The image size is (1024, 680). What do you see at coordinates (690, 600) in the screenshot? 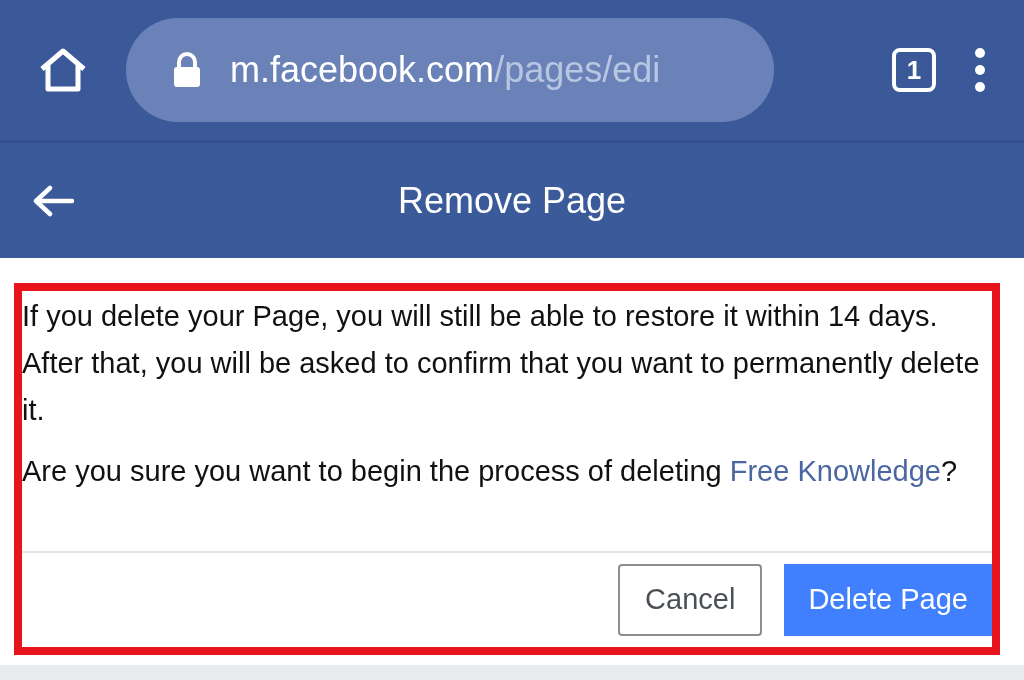
I see `cancel-button: Cancel` at bounding box center [690, 600].